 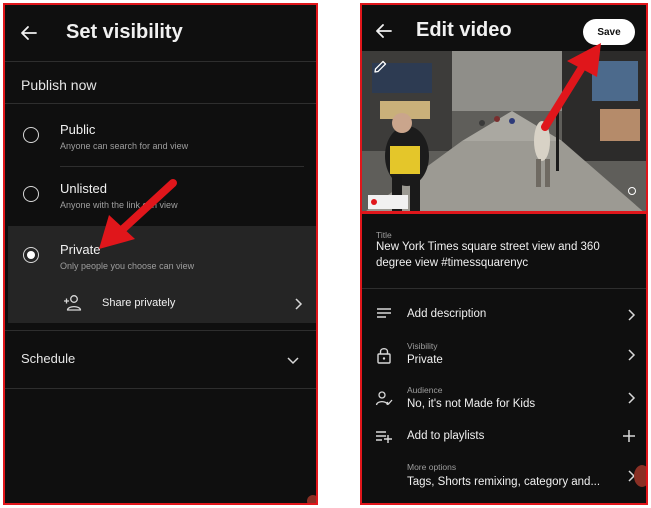 What do you see at coordinates (446, 436) in the screenshot?
I see `add-to-playlists-label: Add to playlists` at bounding box center [446, 436].